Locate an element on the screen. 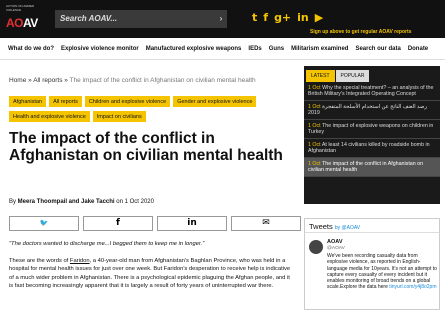 Image resolution: width=445 pixels, height=310 pixels. breadcrumb-all-reports: All reports is located at coordinates (47, 80).